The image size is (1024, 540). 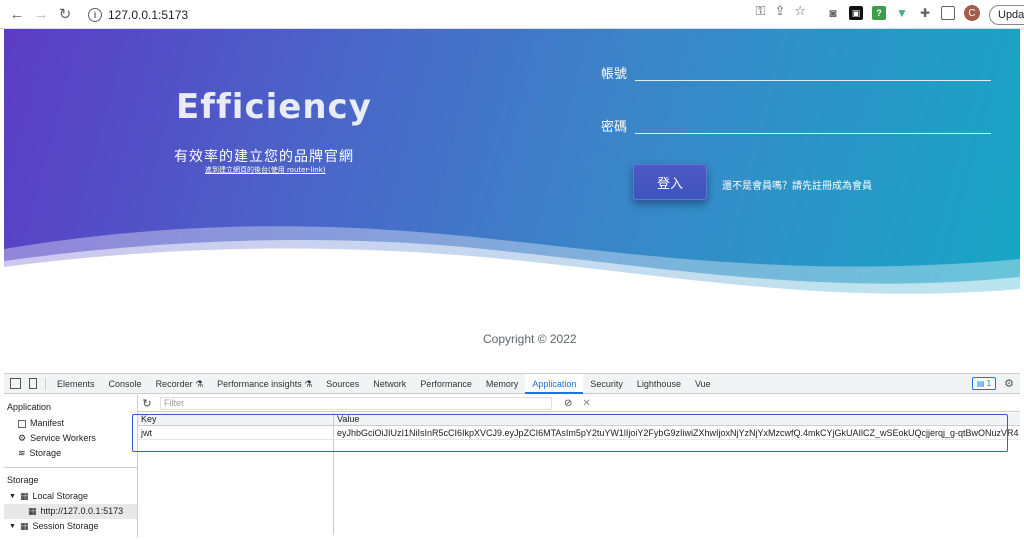 What do you see at coordinates (797, 184) in the screenshot?
I see `register-link: 還不是會員嗎？請先註冊成為會員` at bounding box center [797, 184].